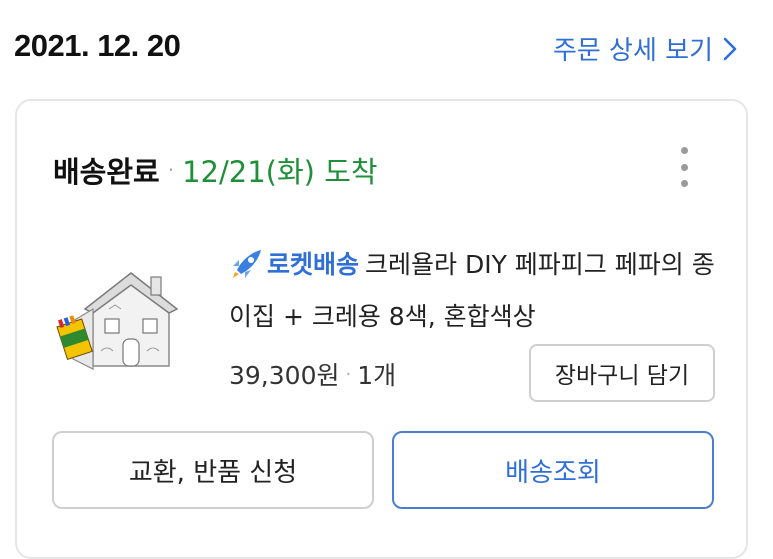 The width and height of the screenshot is (773, 559). Describe the element at coordinates (97, 45) in the screenshot. I see `order-date: 2021. 12. 20` at that location.